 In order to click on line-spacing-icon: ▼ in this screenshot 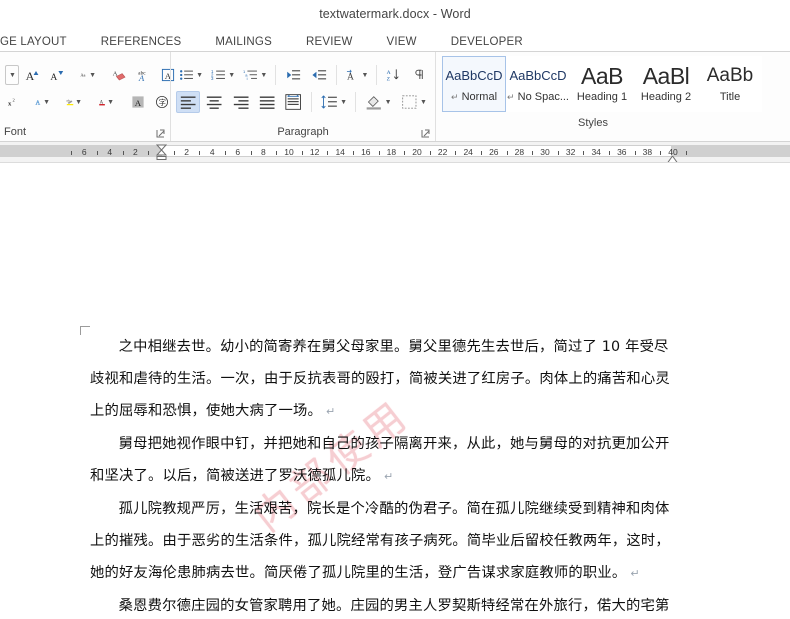, I will do `click(333, 102)`.